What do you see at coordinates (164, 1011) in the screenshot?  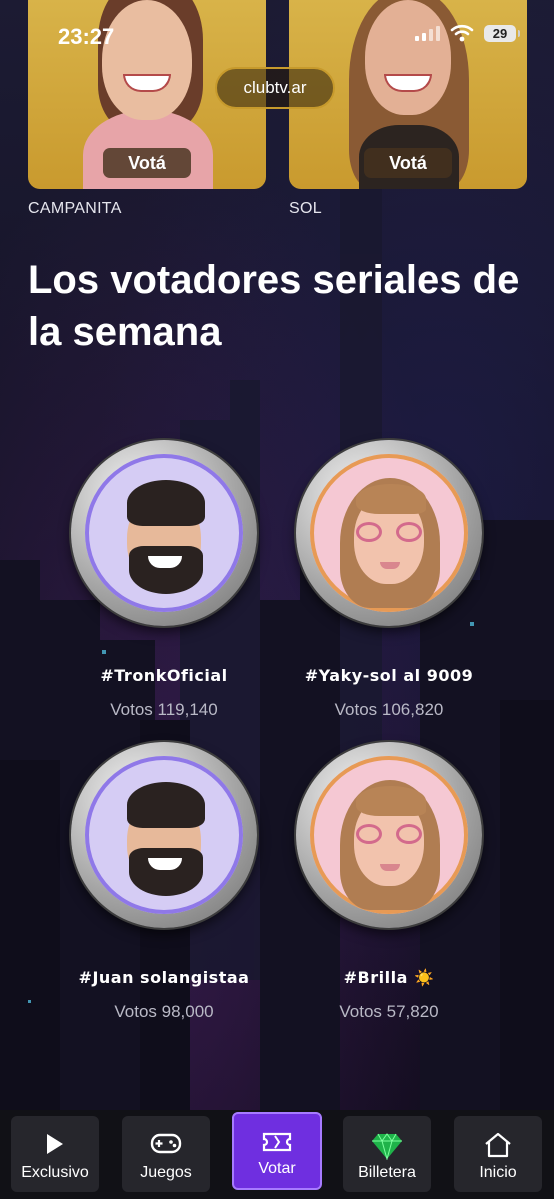 I see `voter-votes: Votos 98,000` at bounding box center [164, 1011].